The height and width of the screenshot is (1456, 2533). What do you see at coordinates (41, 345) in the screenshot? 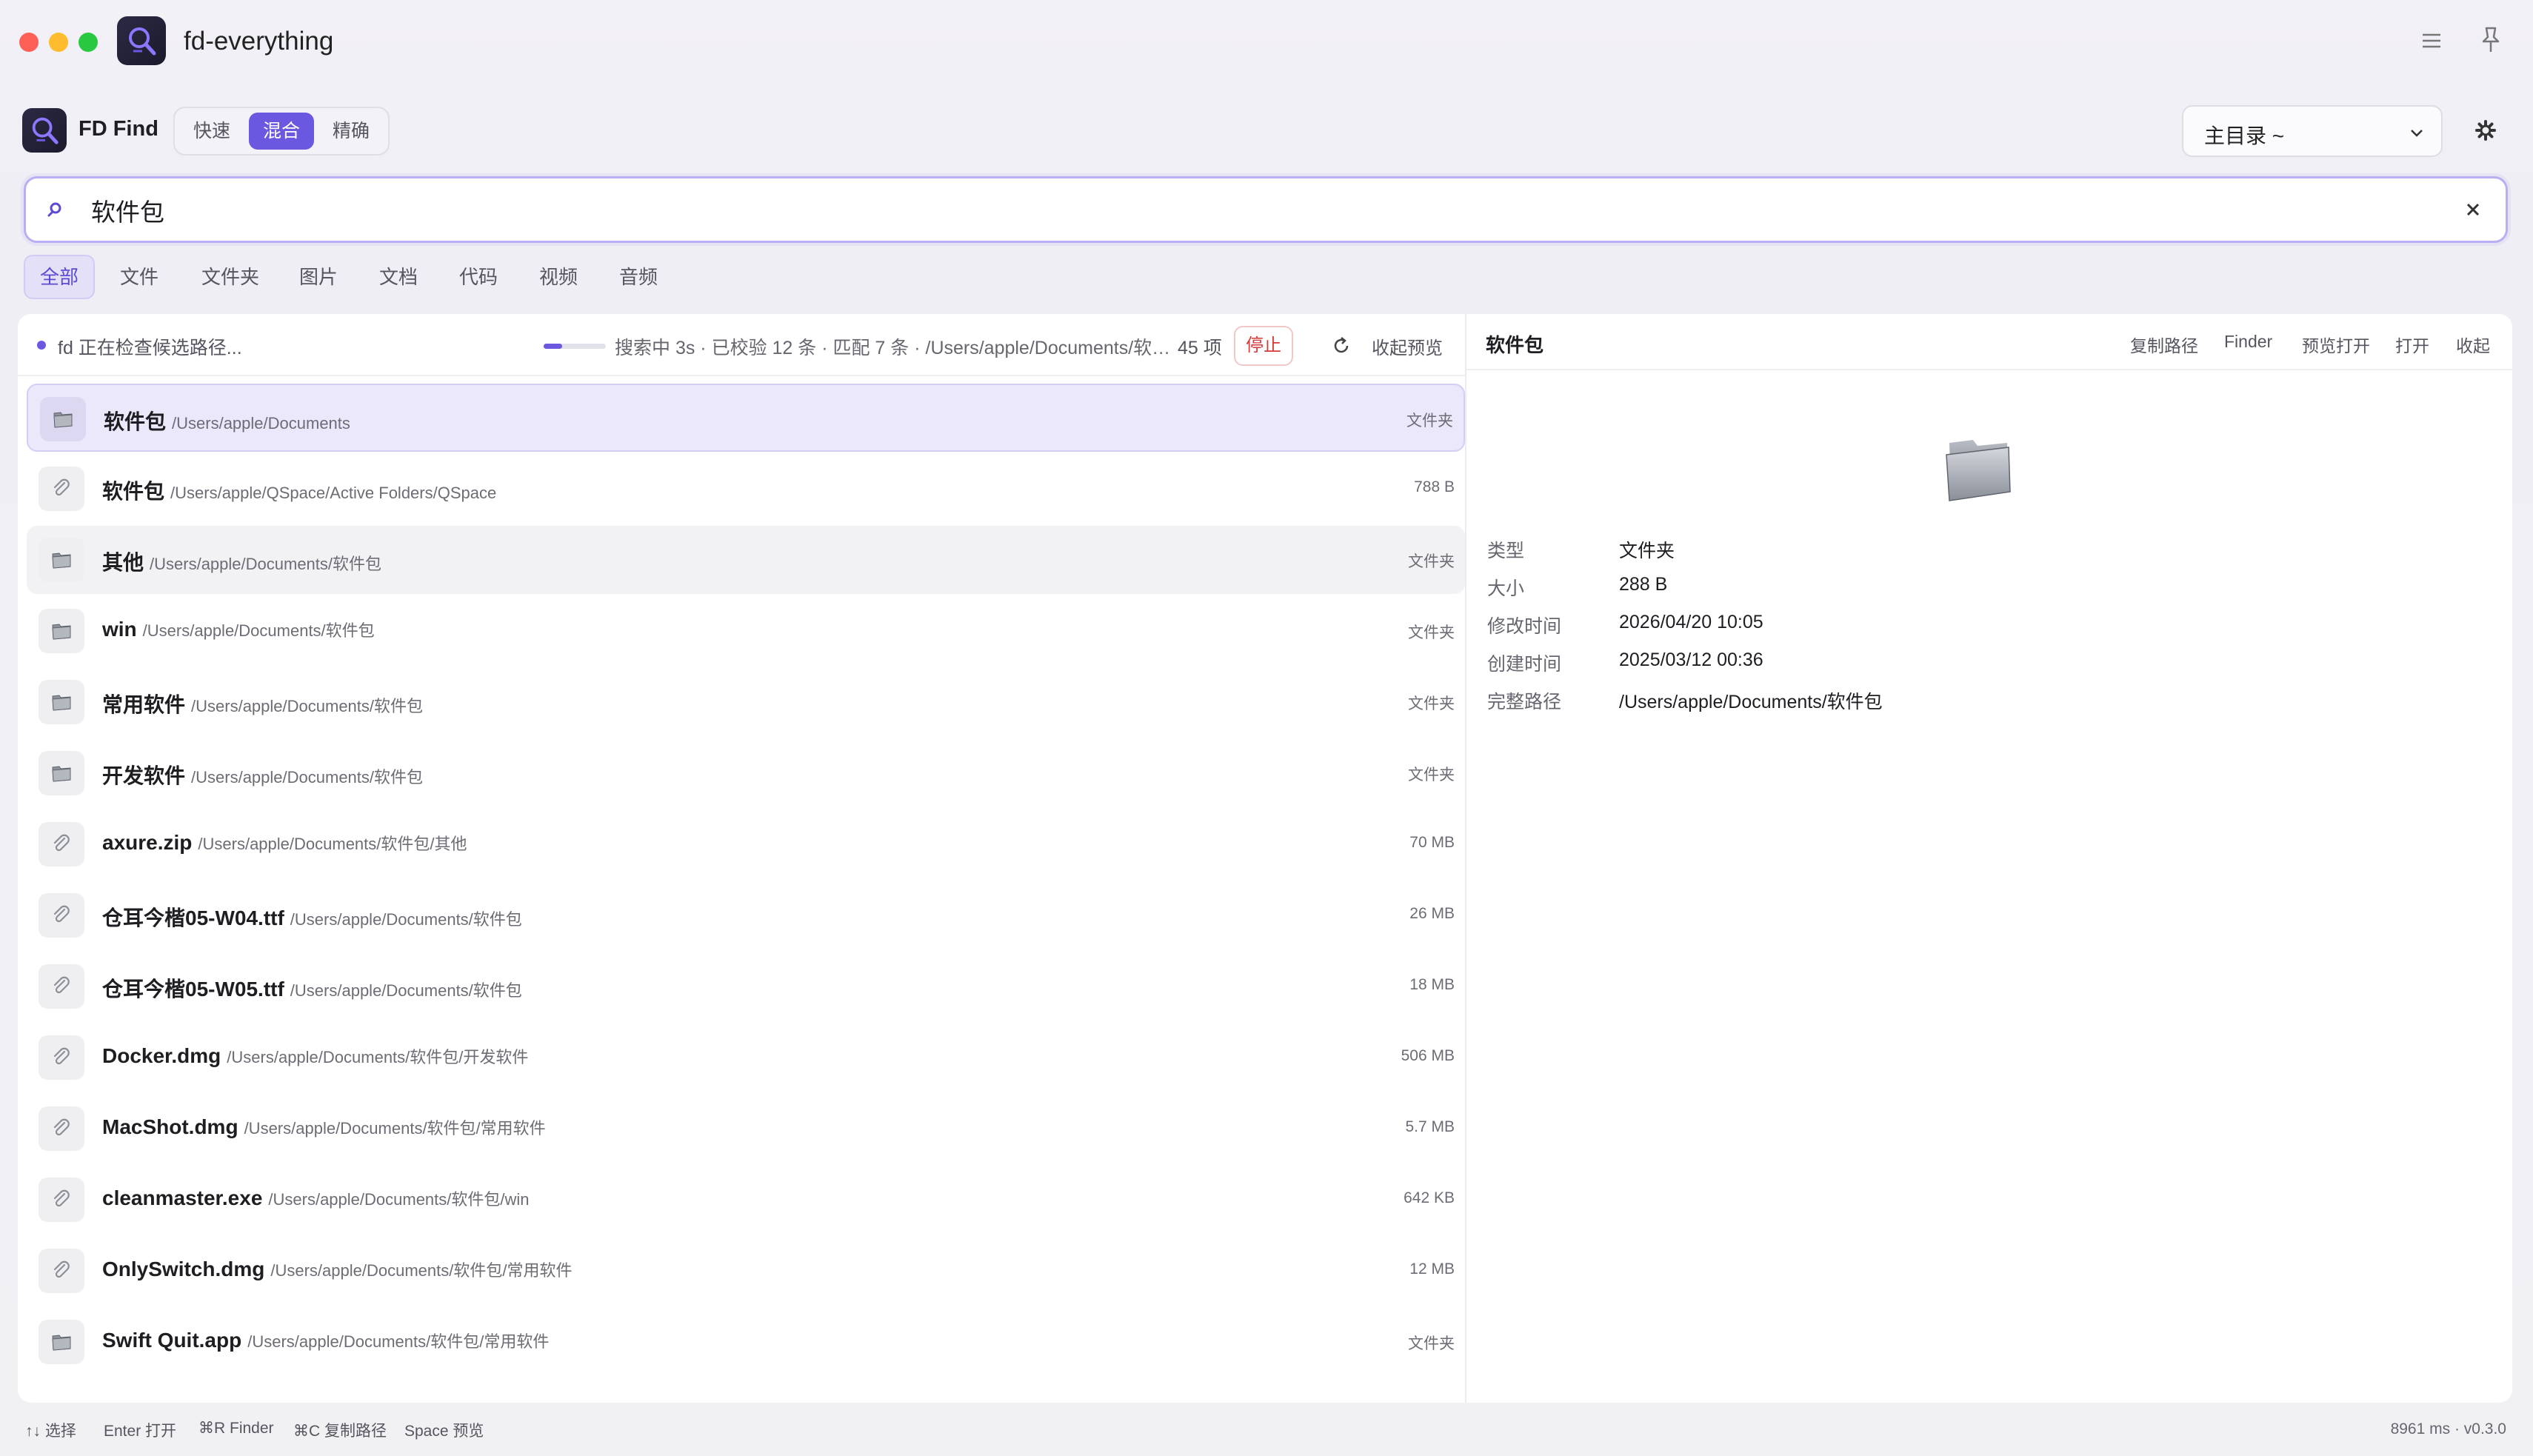
I see `status-indicator-dot` at bounding box center [41, 345].